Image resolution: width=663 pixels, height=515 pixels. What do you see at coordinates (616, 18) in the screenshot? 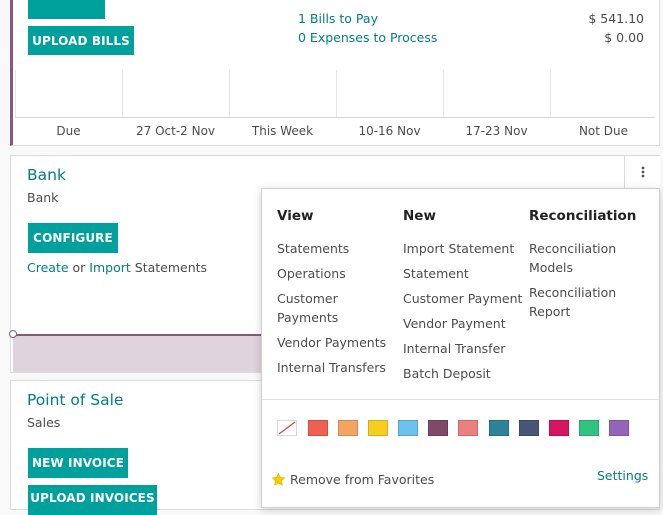
I see `bills-to-pay-amount: $ 541.10` at bounding box center [616, 18].